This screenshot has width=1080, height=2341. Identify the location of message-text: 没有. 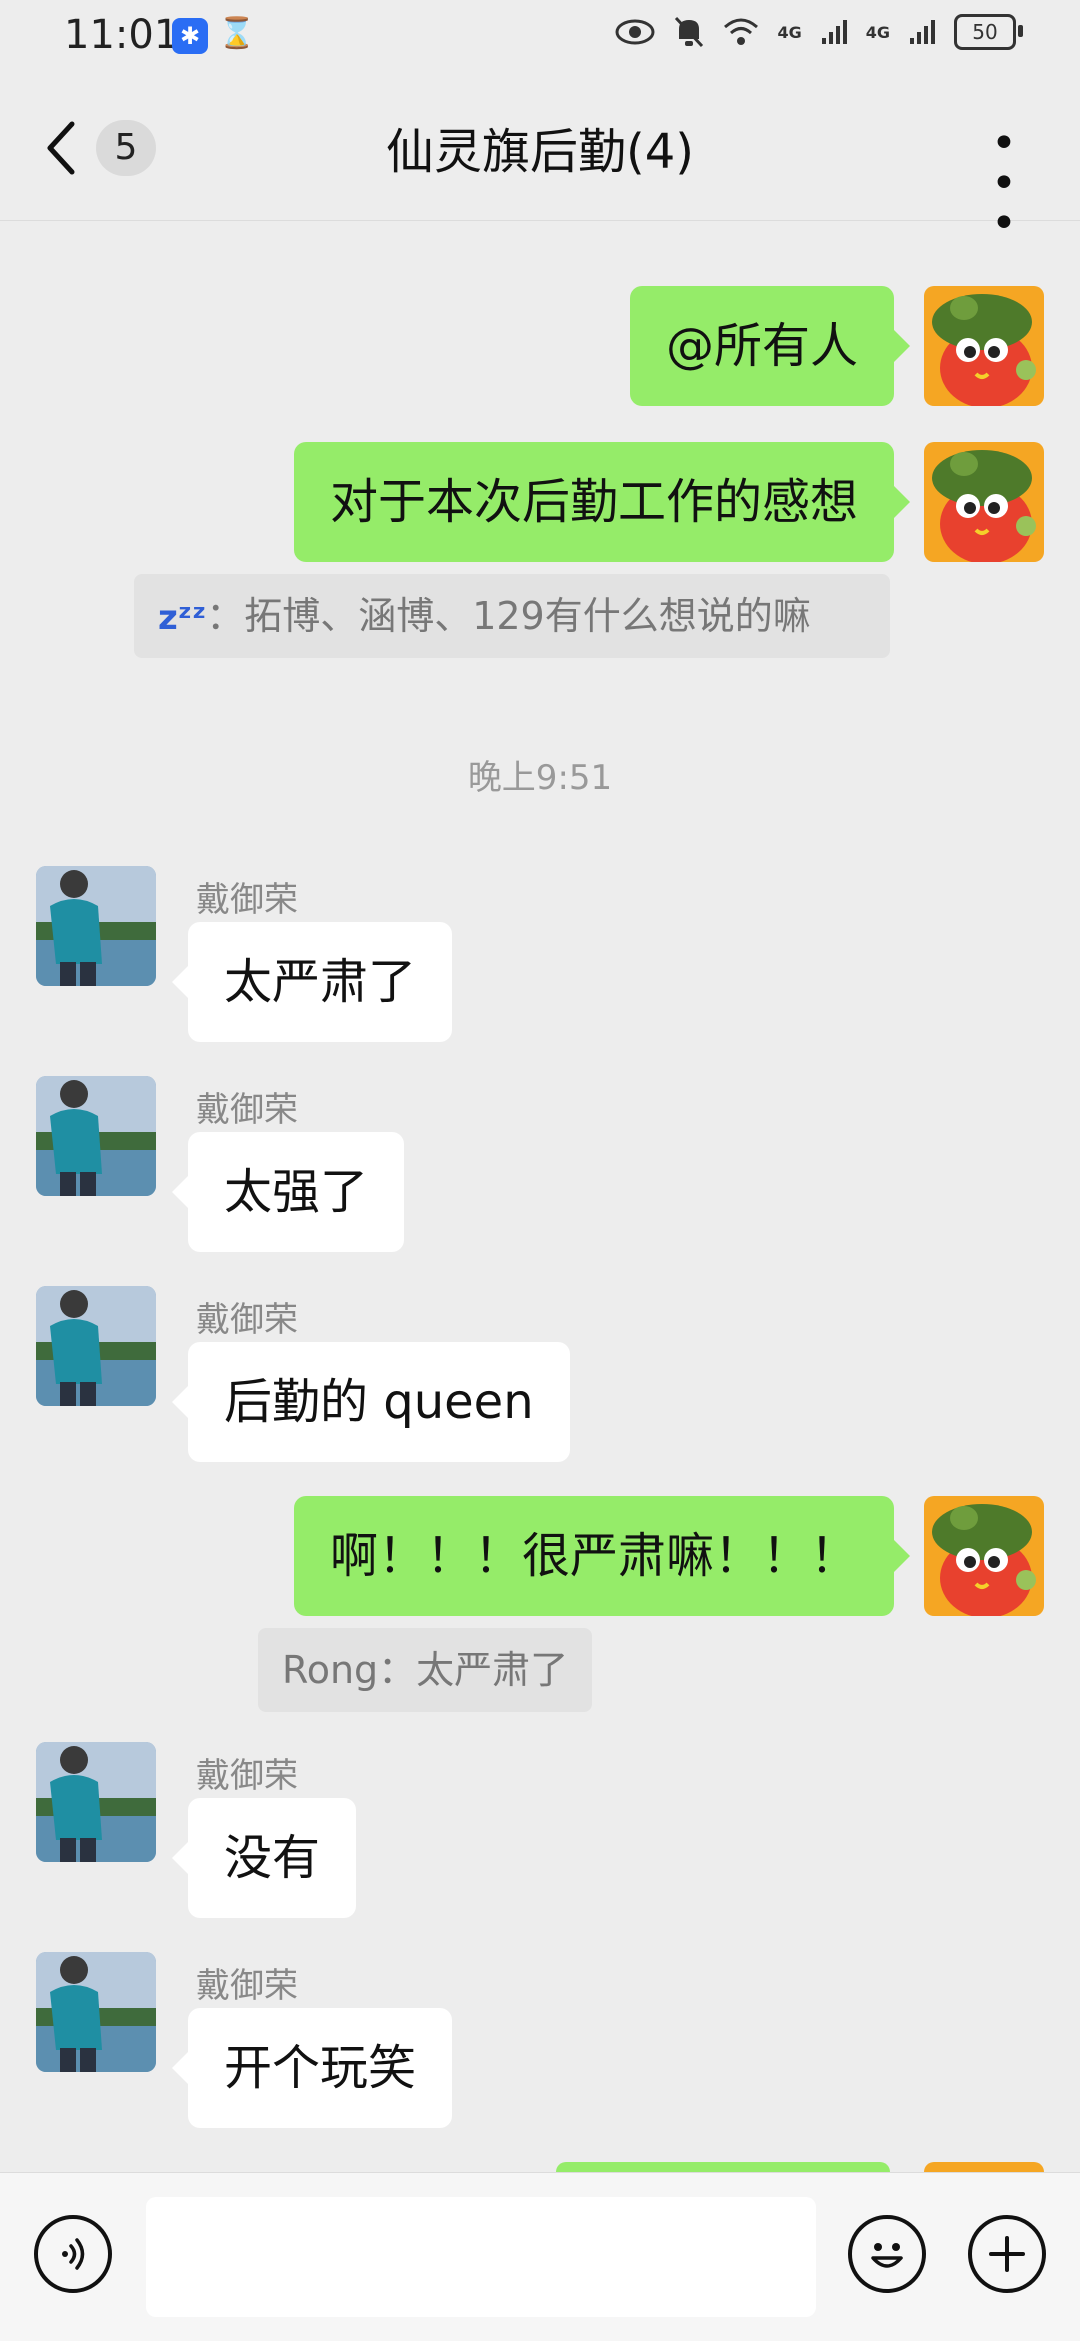
(272, 1858).